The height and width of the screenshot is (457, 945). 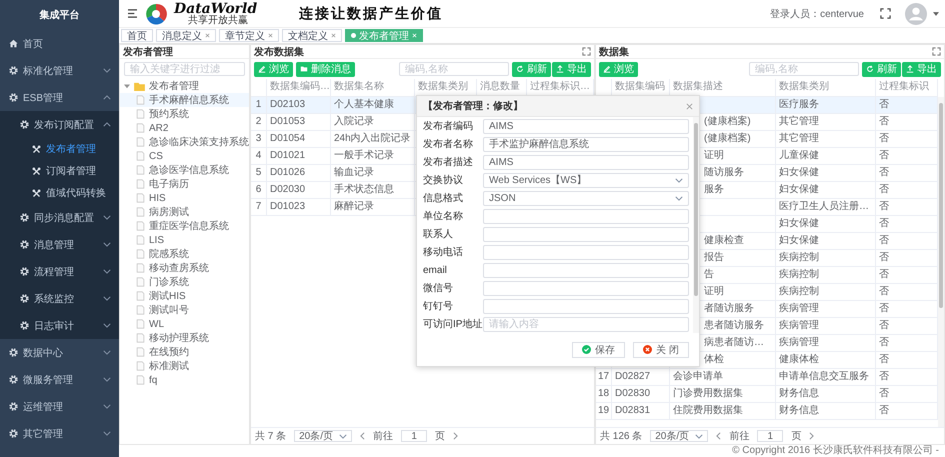 What do you see at coordinates (435, 270) in the screenshot?
I see `field-label: email` at bounding box center [435, 270].